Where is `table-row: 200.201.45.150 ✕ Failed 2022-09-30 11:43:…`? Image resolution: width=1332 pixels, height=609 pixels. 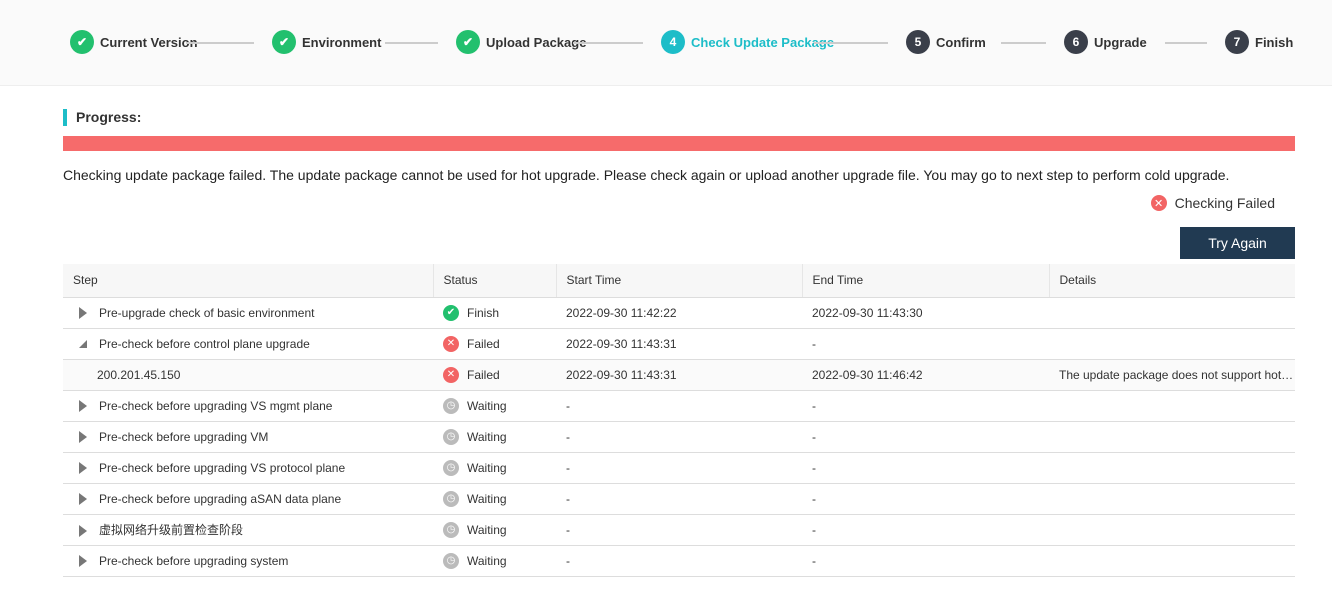 table-row: 200.201.45.150 ✕ Failed 2022-09-30 11:43:… is located at coordinates (679, 375).